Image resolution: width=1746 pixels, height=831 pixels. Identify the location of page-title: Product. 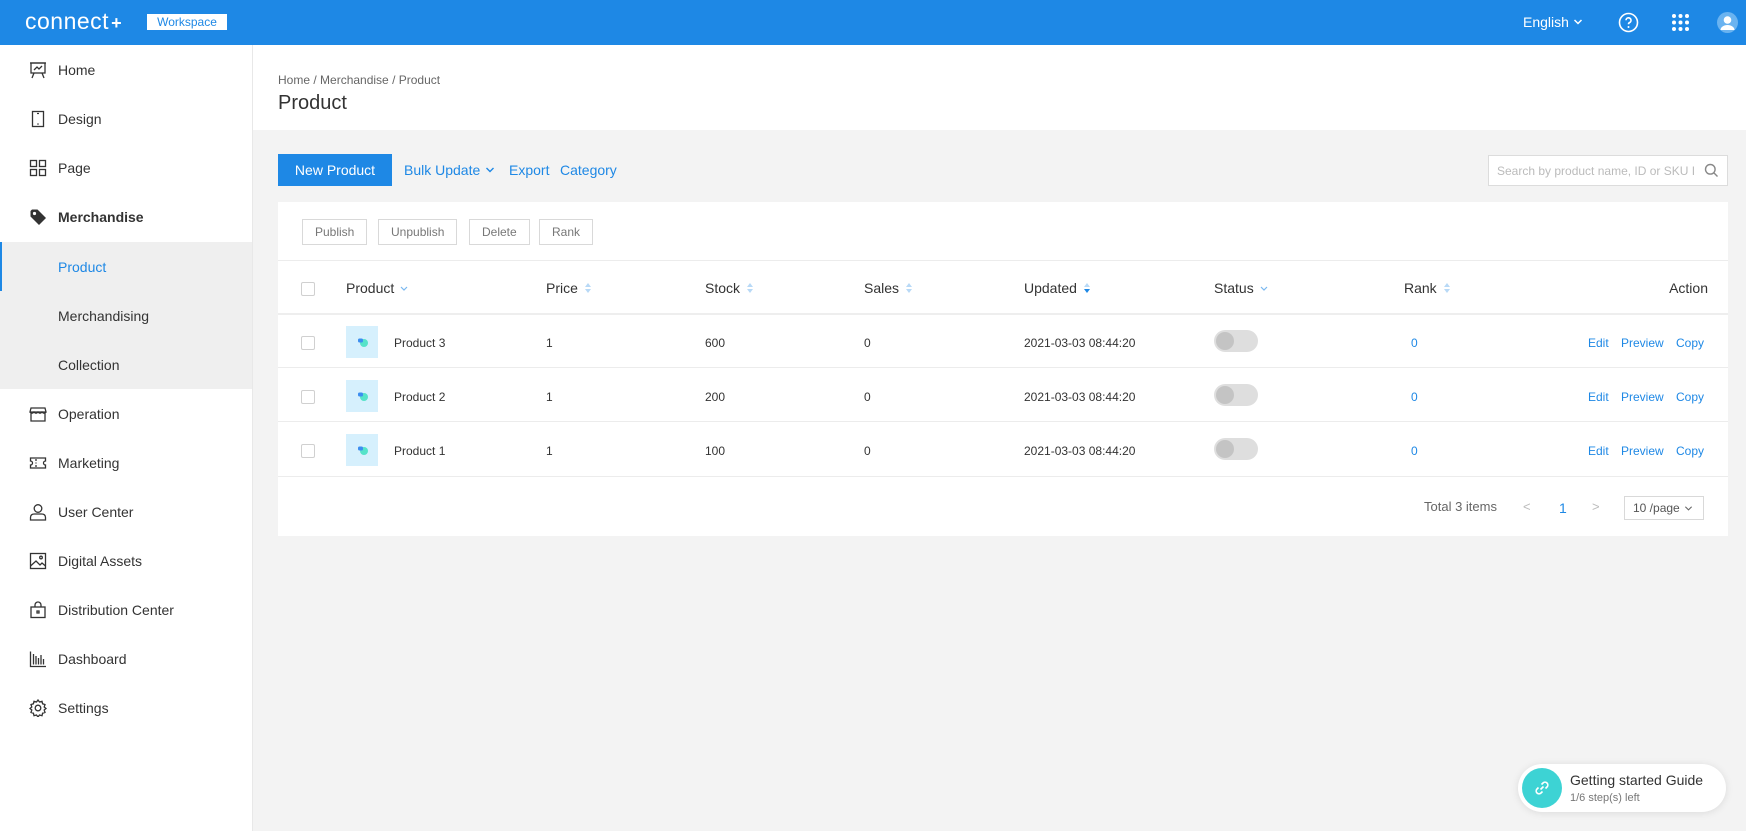
(312, 103).